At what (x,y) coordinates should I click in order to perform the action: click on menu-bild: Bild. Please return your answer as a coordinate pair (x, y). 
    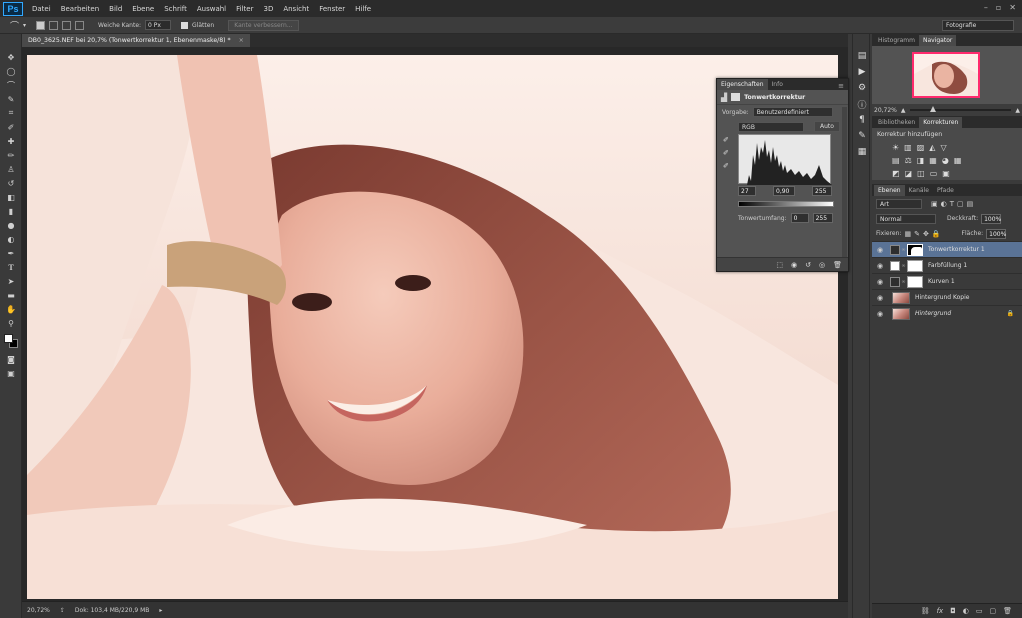
    Looking at the image, I should click on (115, 9).